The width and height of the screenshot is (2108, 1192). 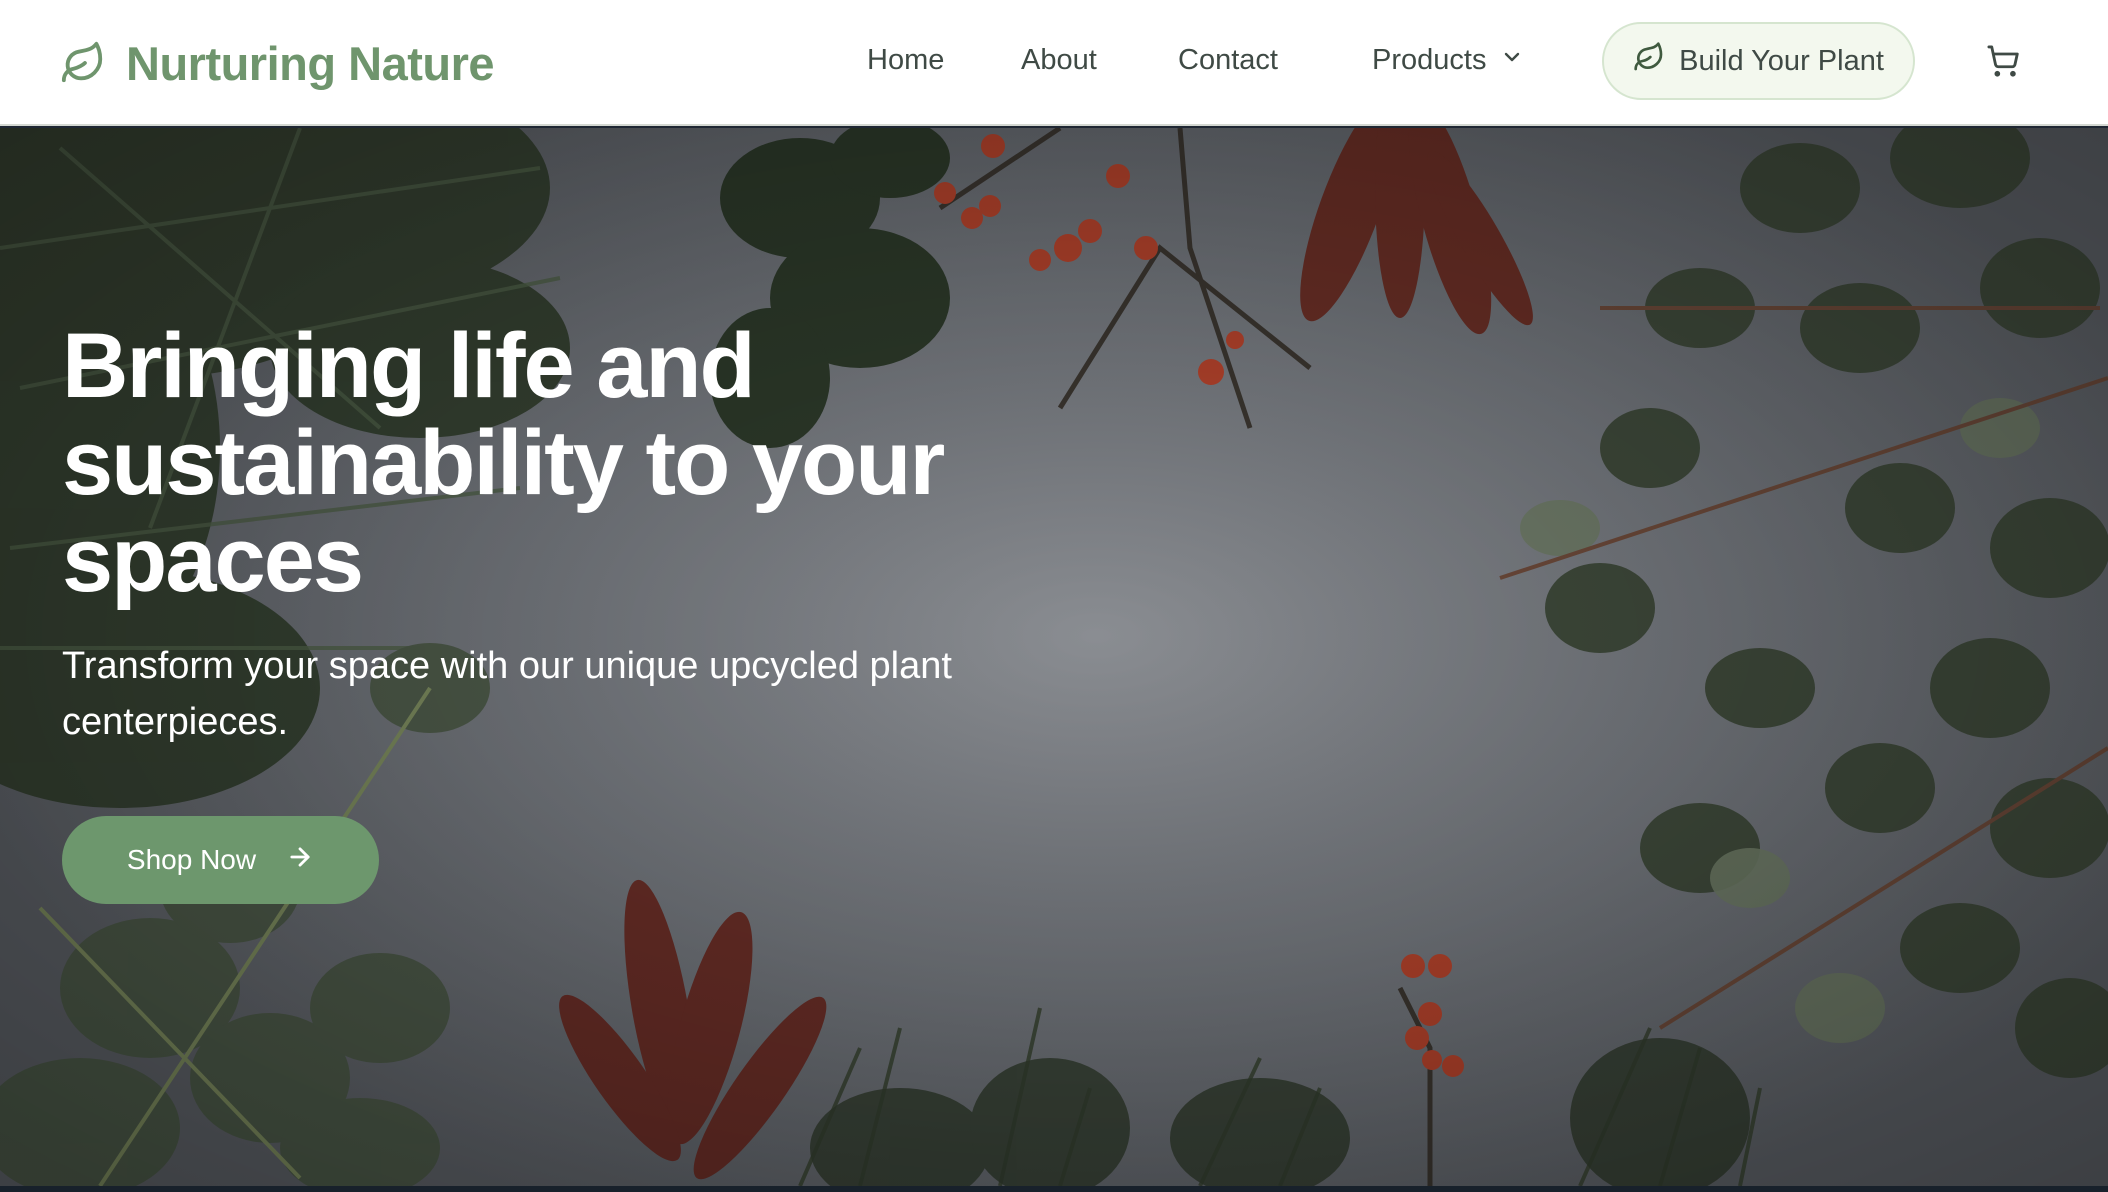 What do you see at coordinates (1781, 60) in the screenshot?
I see `build-your-plant-label: Build Your Plant` at bounding box center [1781, 60].